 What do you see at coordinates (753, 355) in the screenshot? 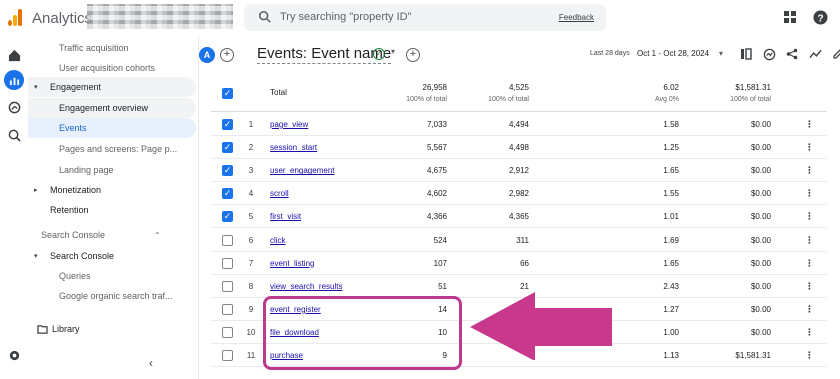
I see `revenue-cell: $1,581.31` at bounding box center [753, 355].